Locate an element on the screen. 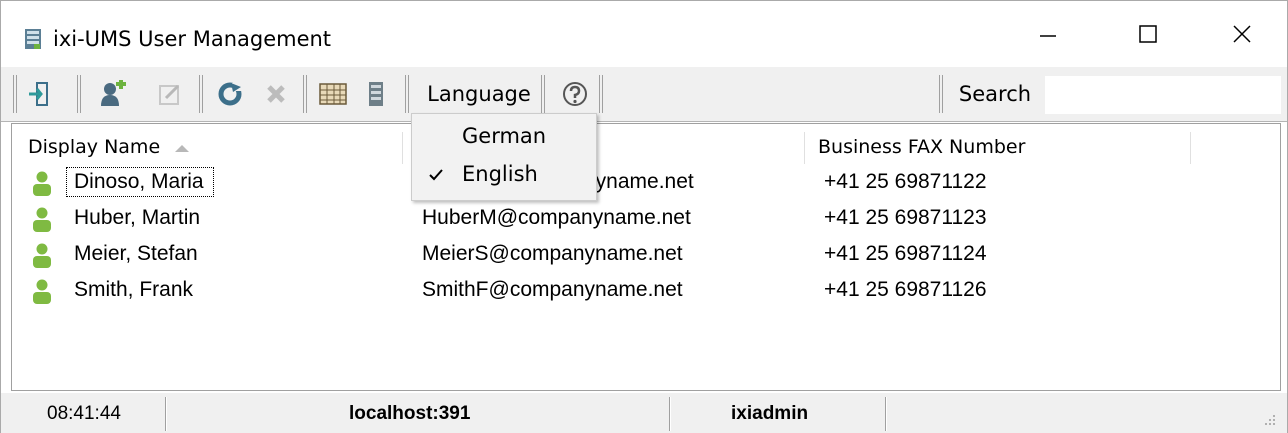 This screenshot has width=1288, height=433. menu-item-english: English is located at coordinates (504, 174).